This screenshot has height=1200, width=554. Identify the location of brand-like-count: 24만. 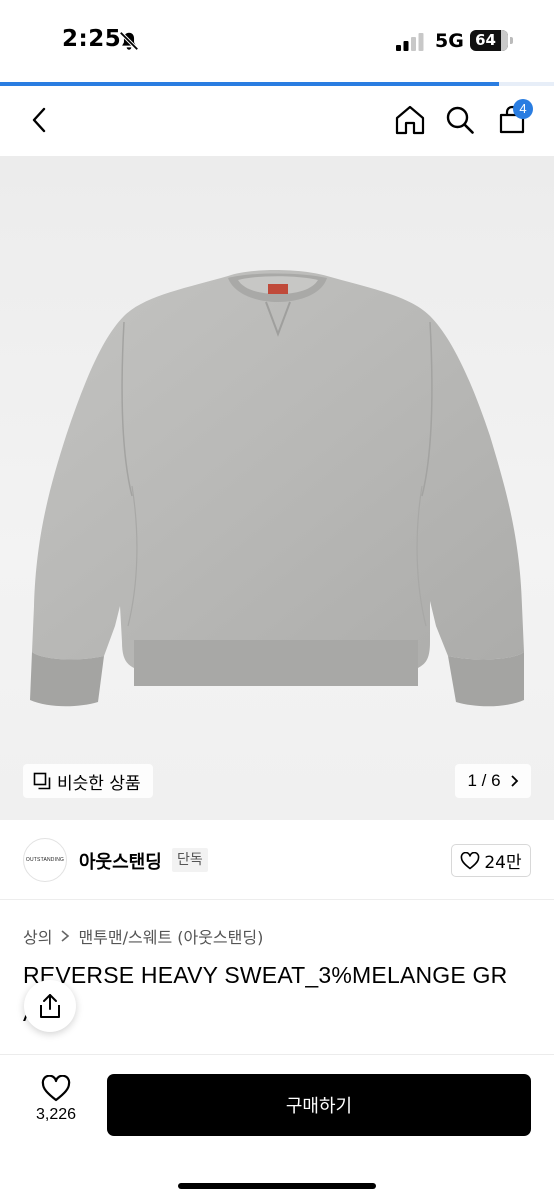
(503, 863).